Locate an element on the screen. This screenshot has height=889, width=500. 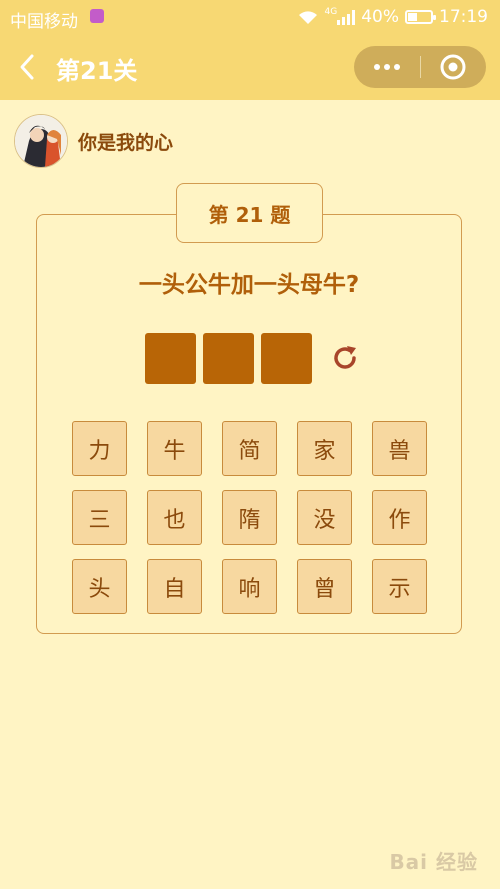
battery-icon is located at coordinates (420, 17).